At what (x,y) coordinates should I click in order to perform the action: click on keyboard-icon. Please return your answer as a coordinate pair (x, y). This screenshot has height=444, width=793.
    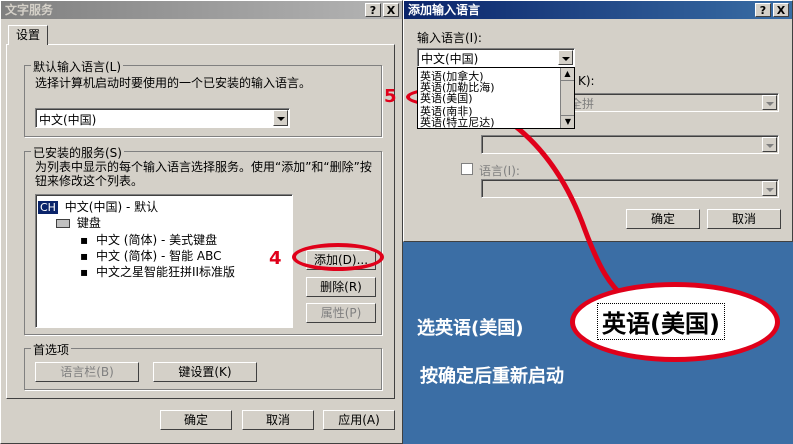
    Looking at the image, I should click on (63, 223).